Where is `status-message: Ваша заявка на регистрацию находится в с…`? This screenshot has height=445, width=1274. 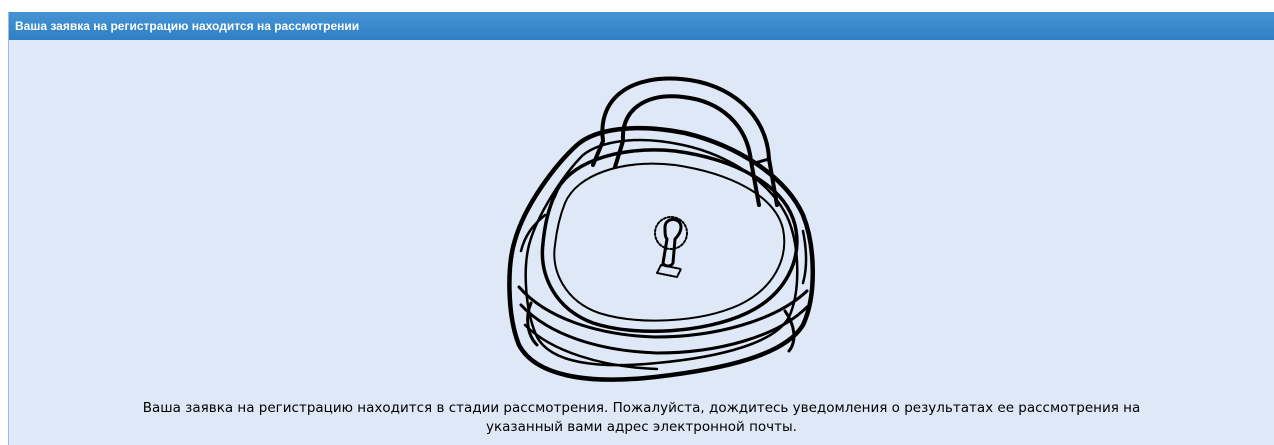 status-message: Ваша заявка на регистрацию находится в с… is located at coordinates (641, 418).